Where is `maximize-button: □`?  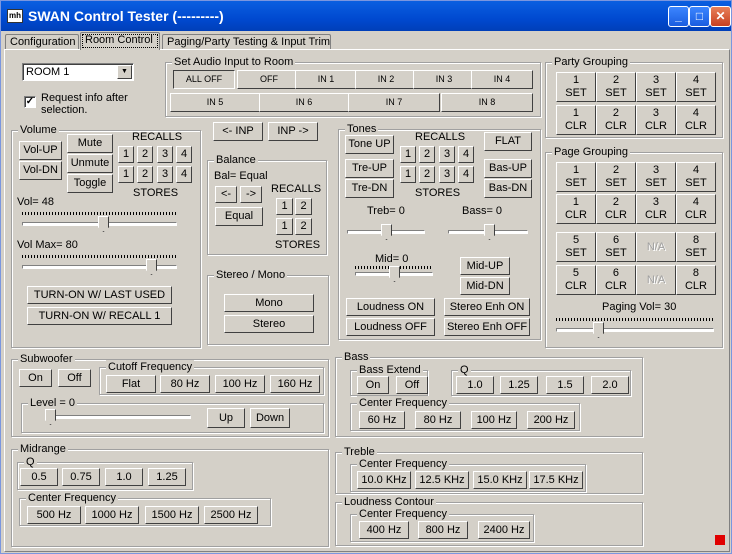 maximize-button: □ is located at coordinates (699, 16).